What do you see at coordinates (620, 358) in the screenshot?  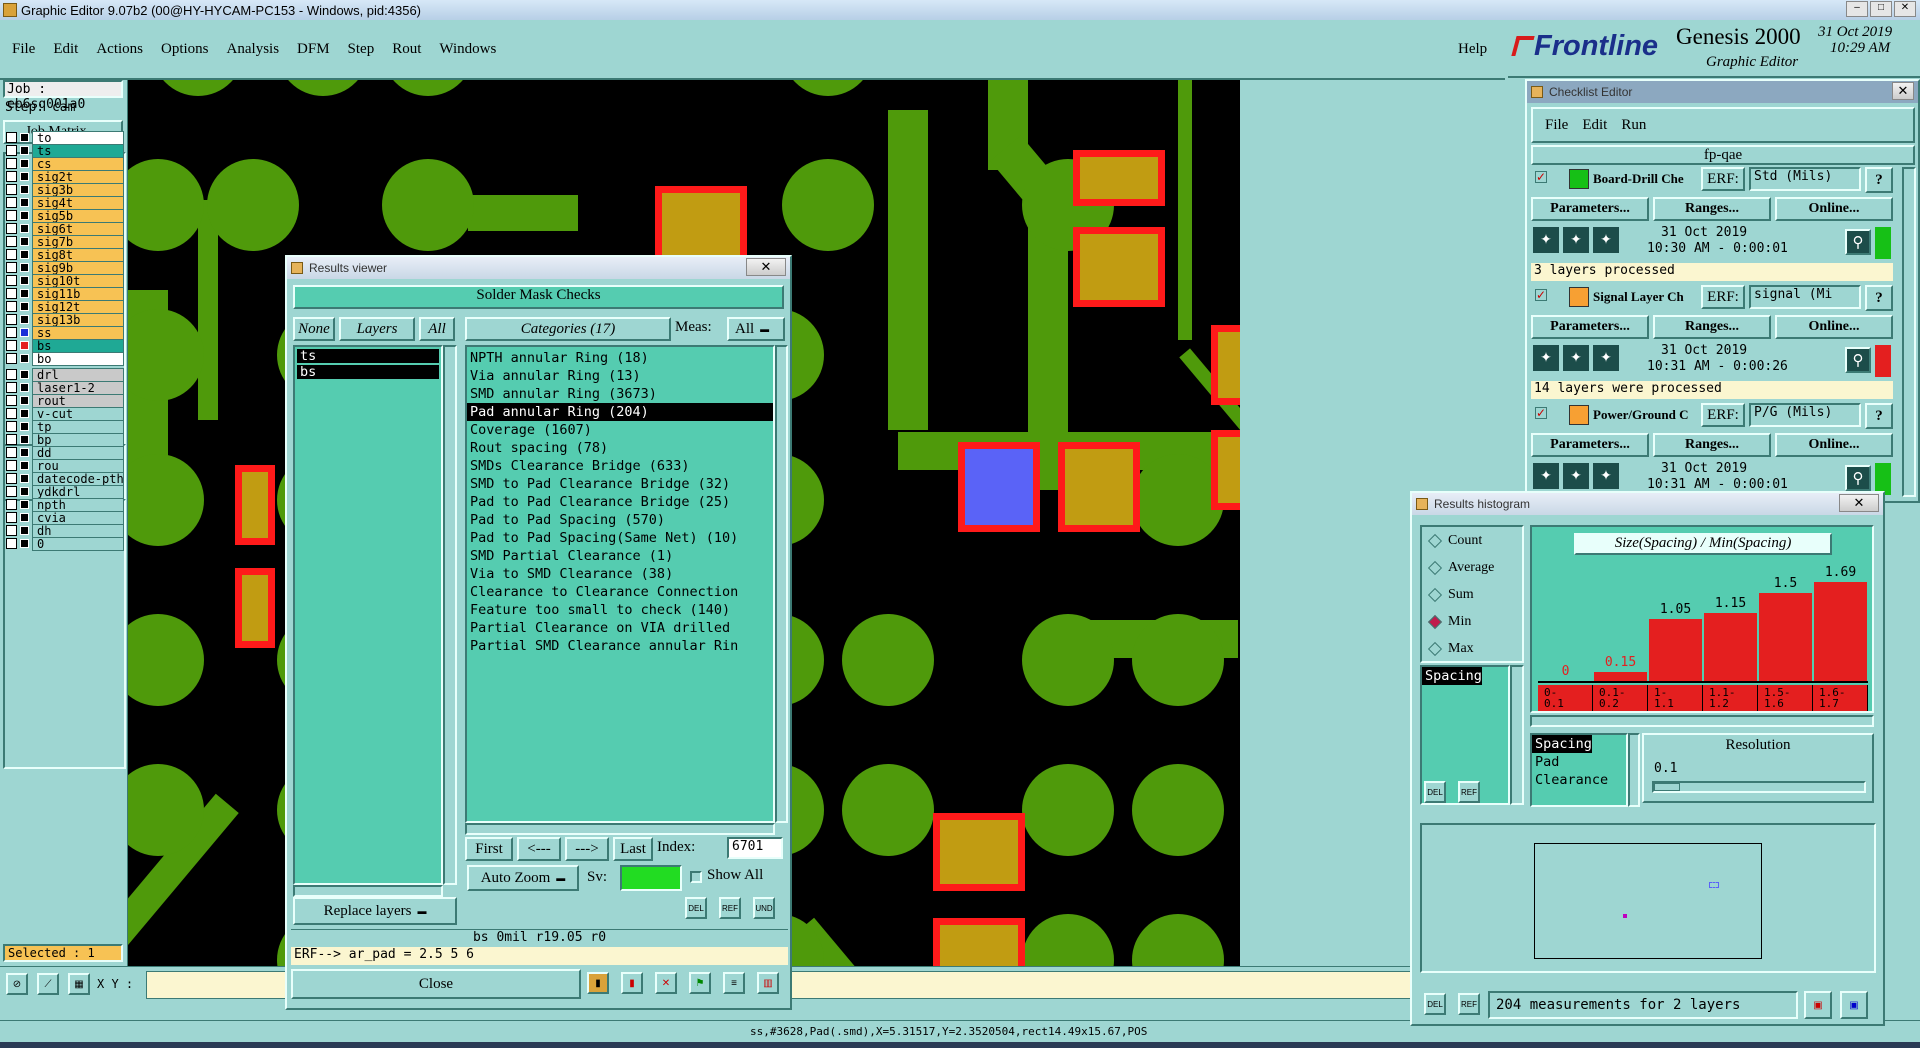 I see `category-item: NPTH annular Ring (18)` at bounding box center [620, 358].